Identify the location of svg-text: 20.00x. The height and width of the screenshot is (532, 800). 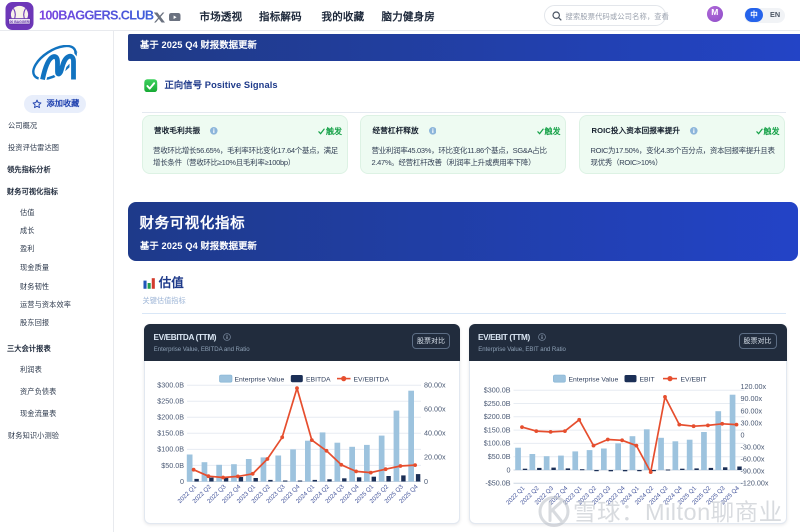
(435, 457).